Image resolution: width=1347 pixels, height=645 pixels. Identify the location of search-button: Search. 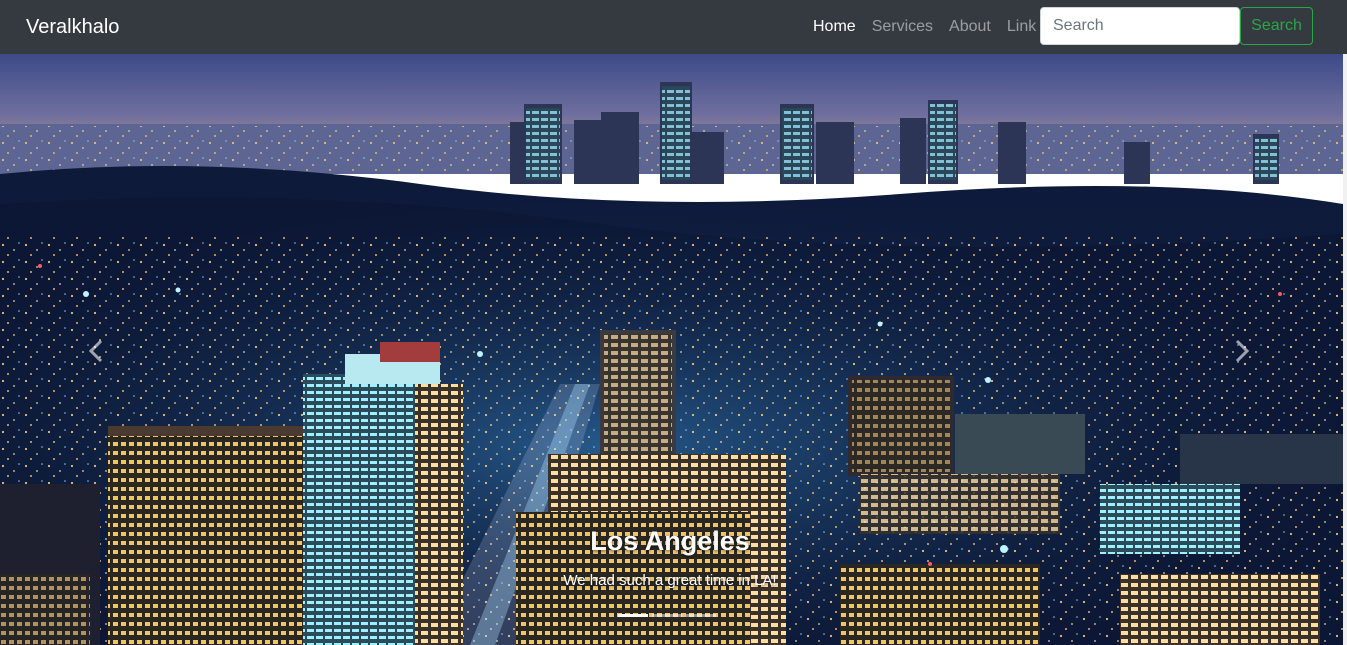
(1276, 26).